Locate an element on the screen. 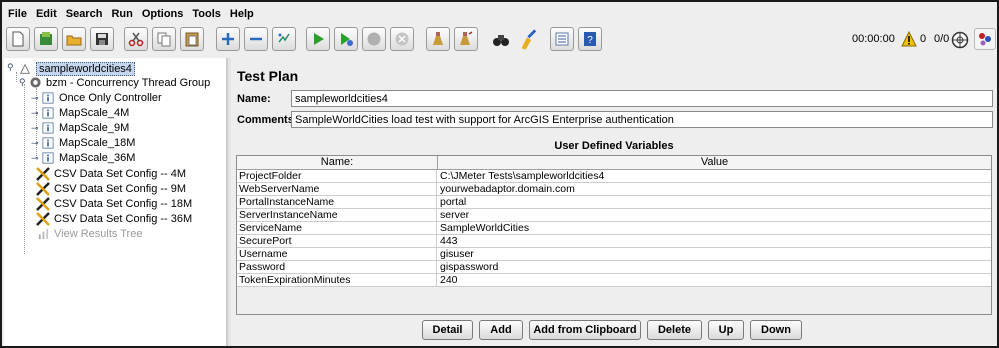  column-name-header: Name: is located at coordinates (337, 163).